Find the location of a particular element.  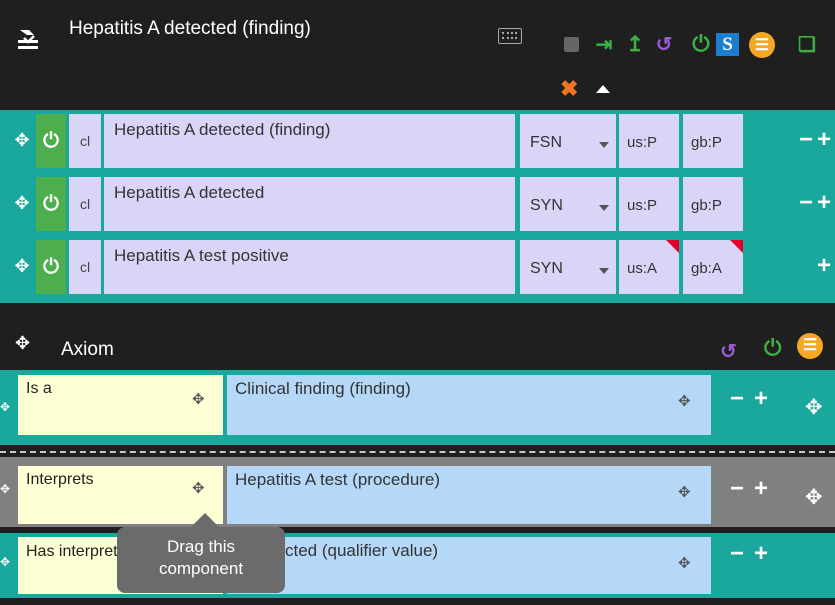

import-icon: ⇥ is located at coordinates (604, 44).